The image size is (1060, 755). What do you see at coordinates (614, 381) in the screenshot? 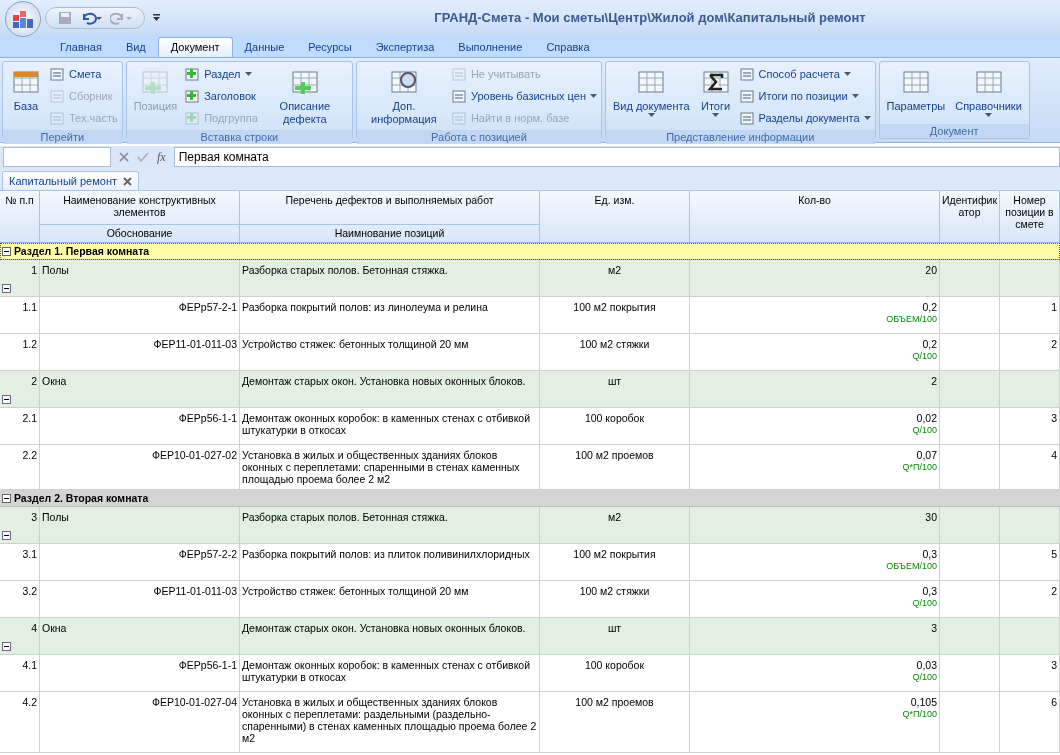
I see `table-cell: шт` at bounding box center [614, 381].